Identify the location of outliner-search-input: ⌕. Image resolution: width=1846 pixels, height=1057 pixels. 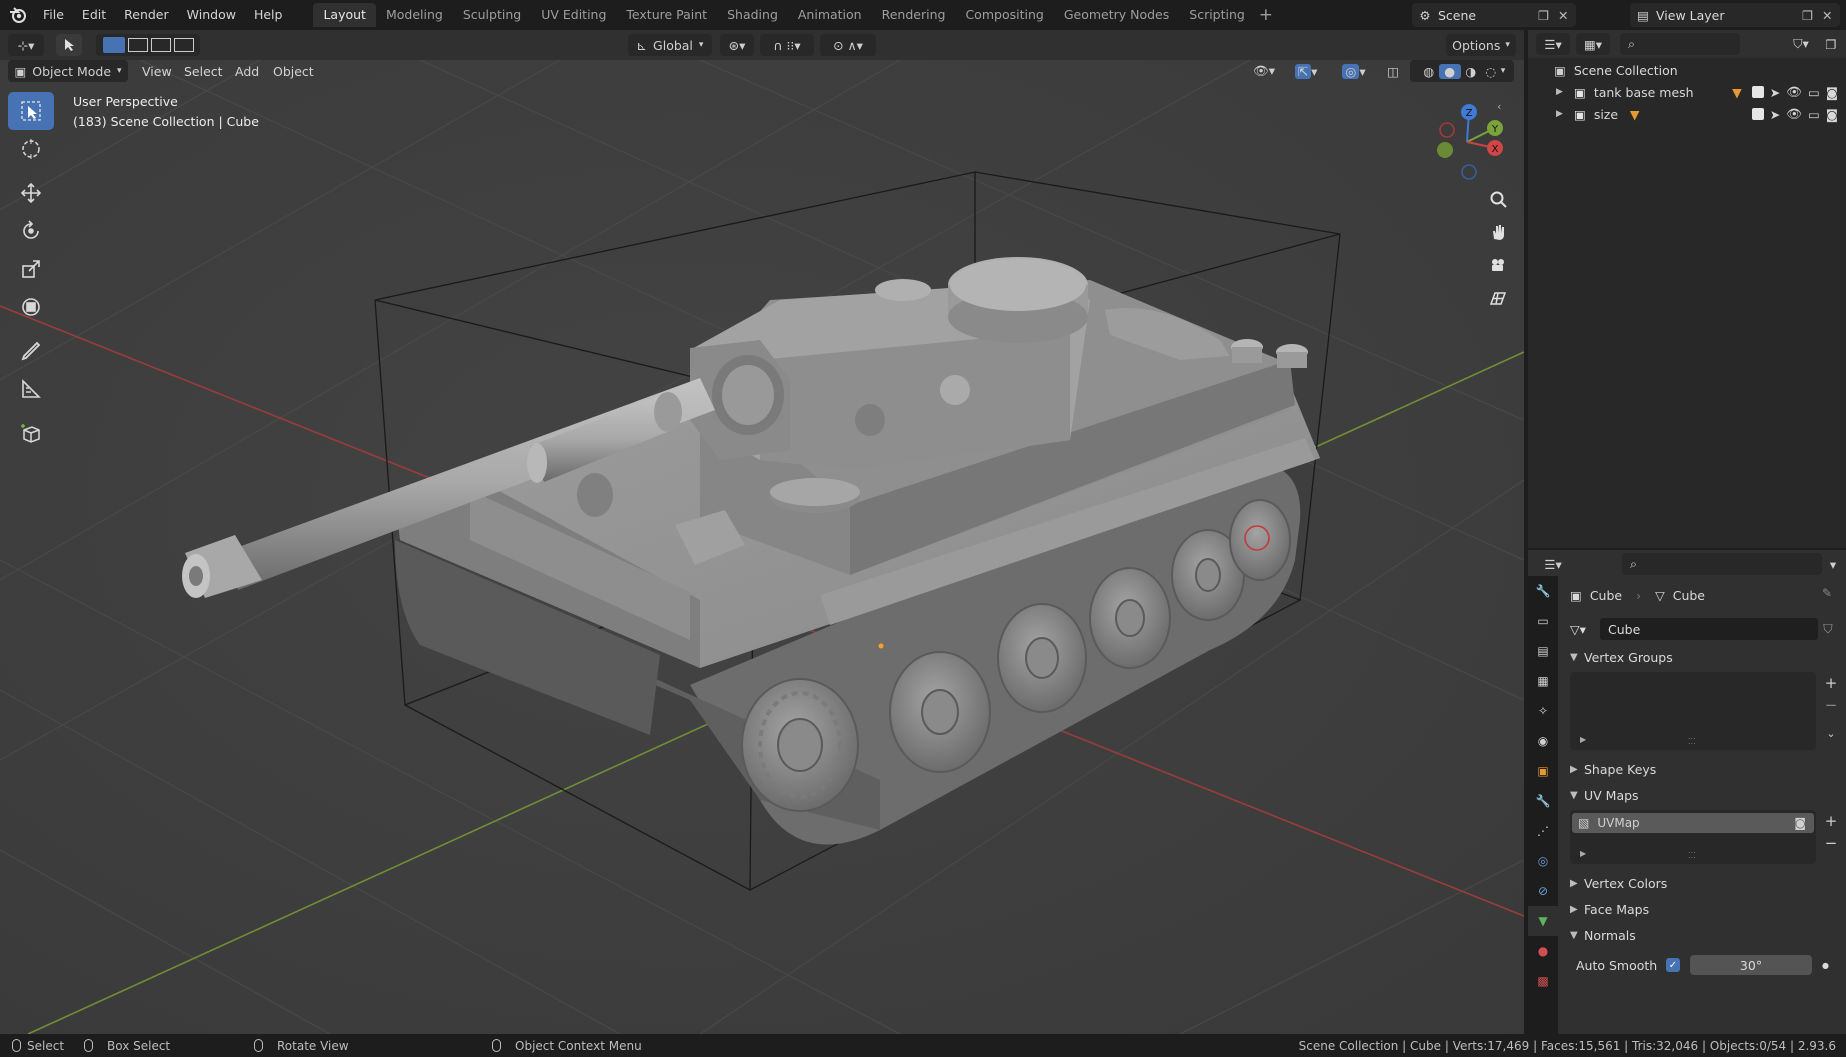
(1680, 44).